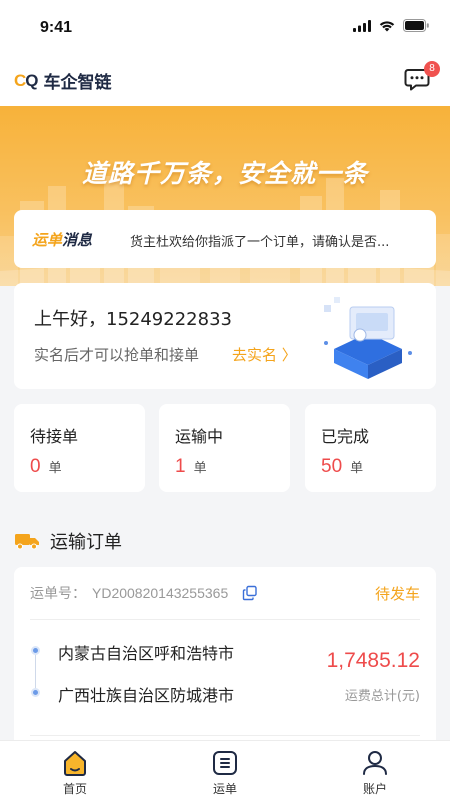 The height and width of the screenshot is (800, 450). I want to click on stat-label: 待接单, so click(54, 436).